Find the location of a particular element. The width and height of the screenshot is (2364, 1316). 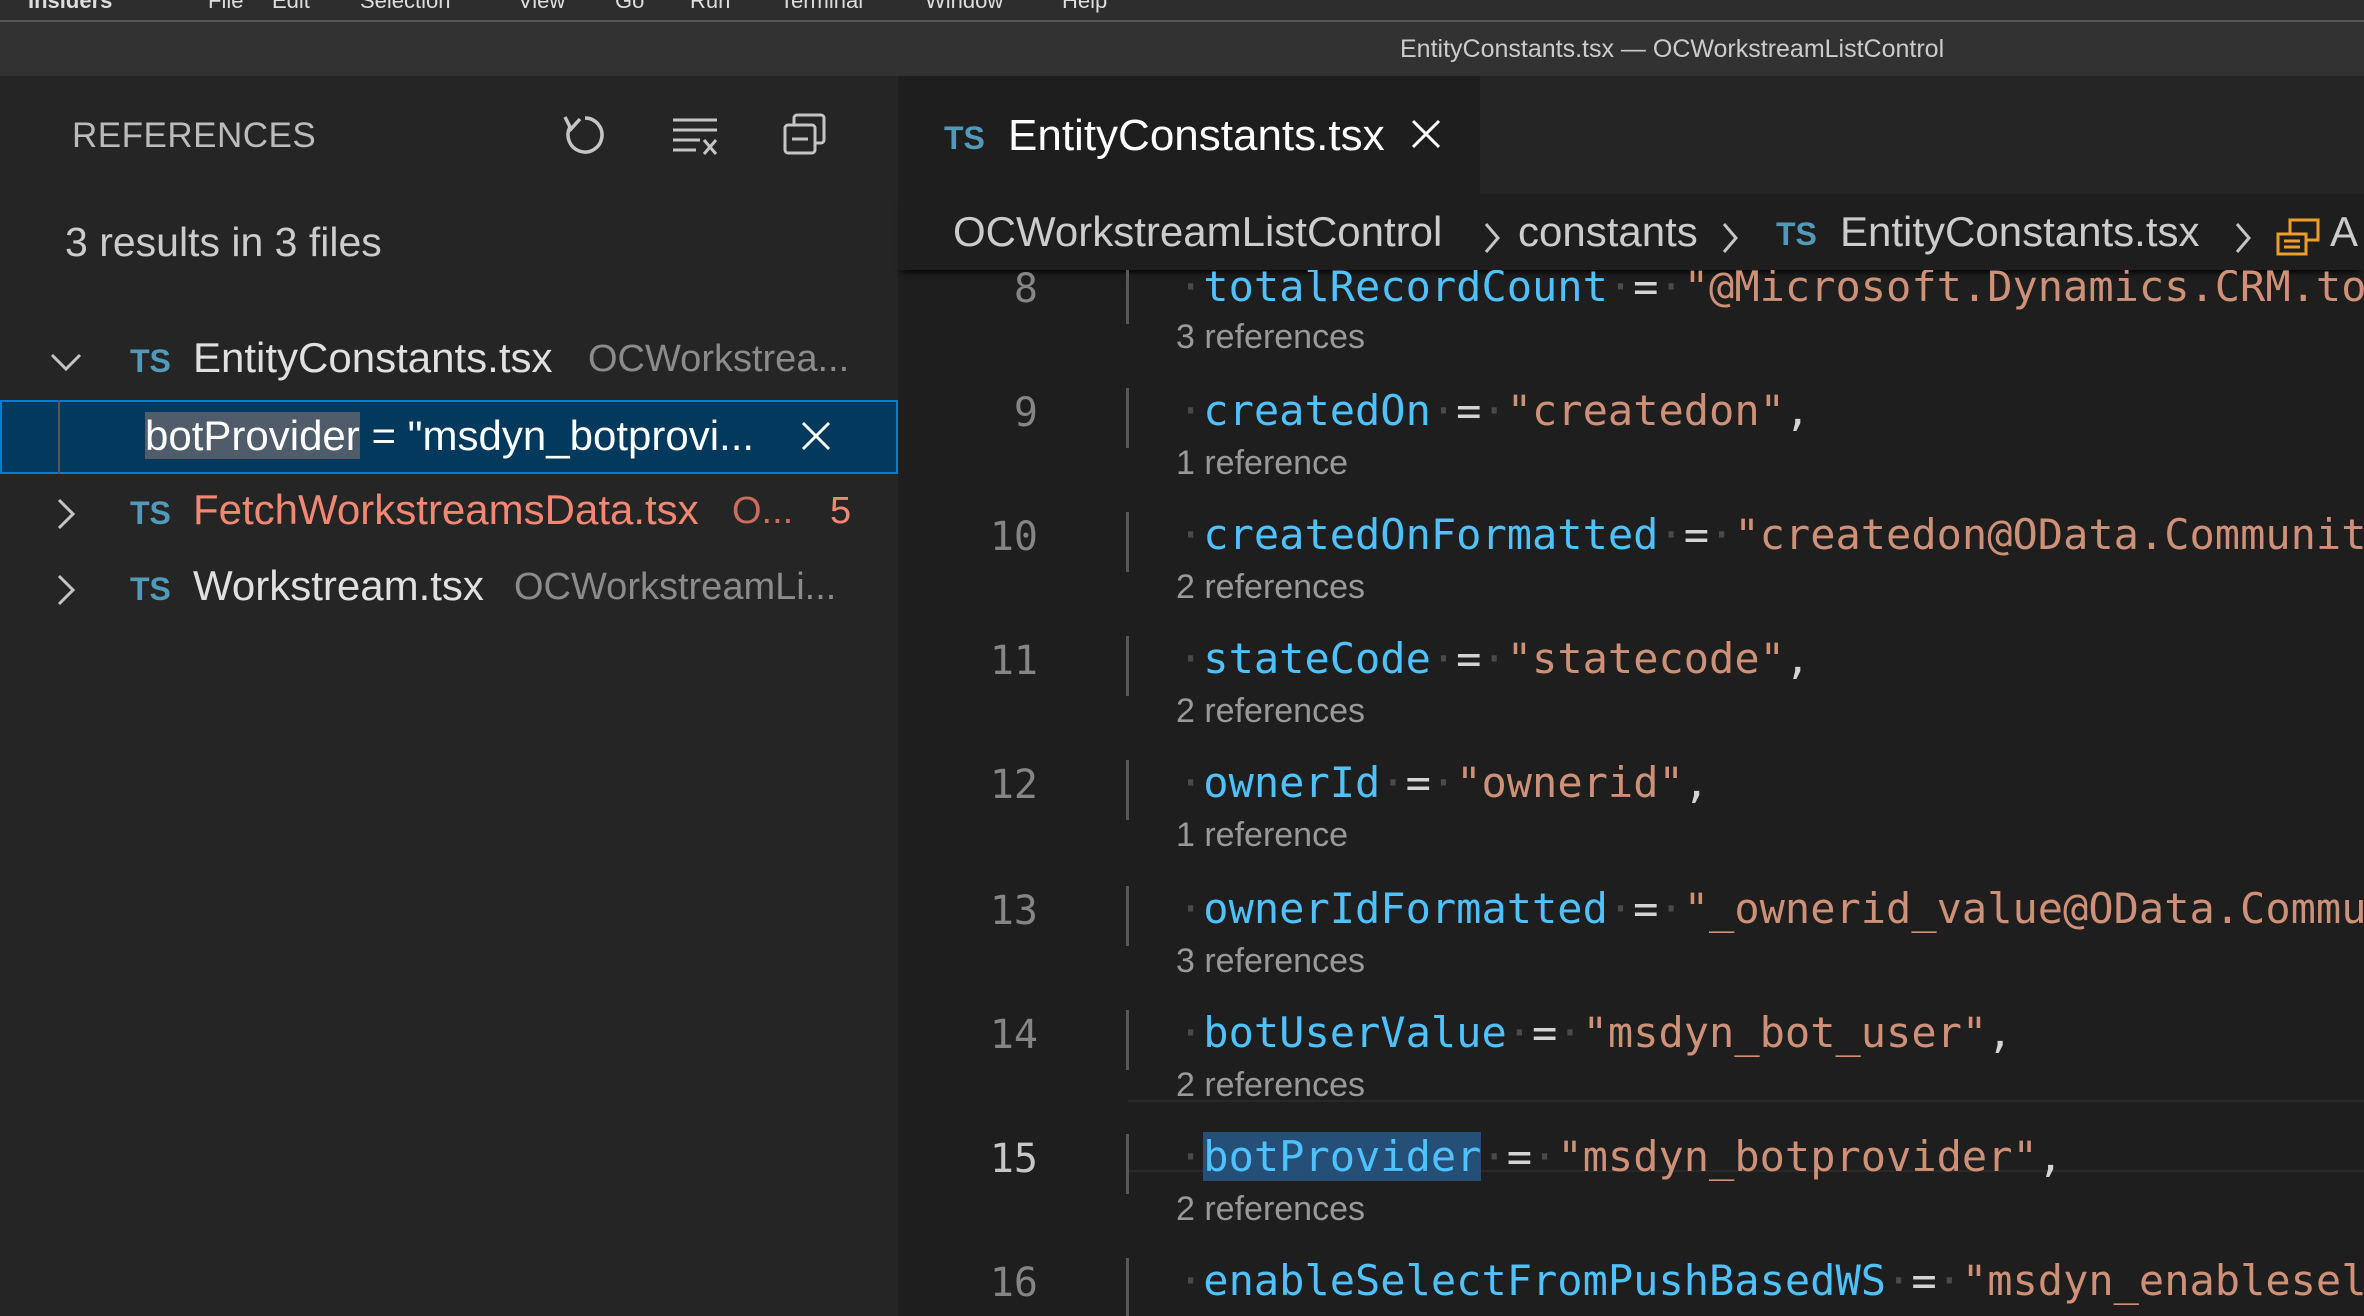

menu-terminal: Terminal is located at coordinates (821, 7).